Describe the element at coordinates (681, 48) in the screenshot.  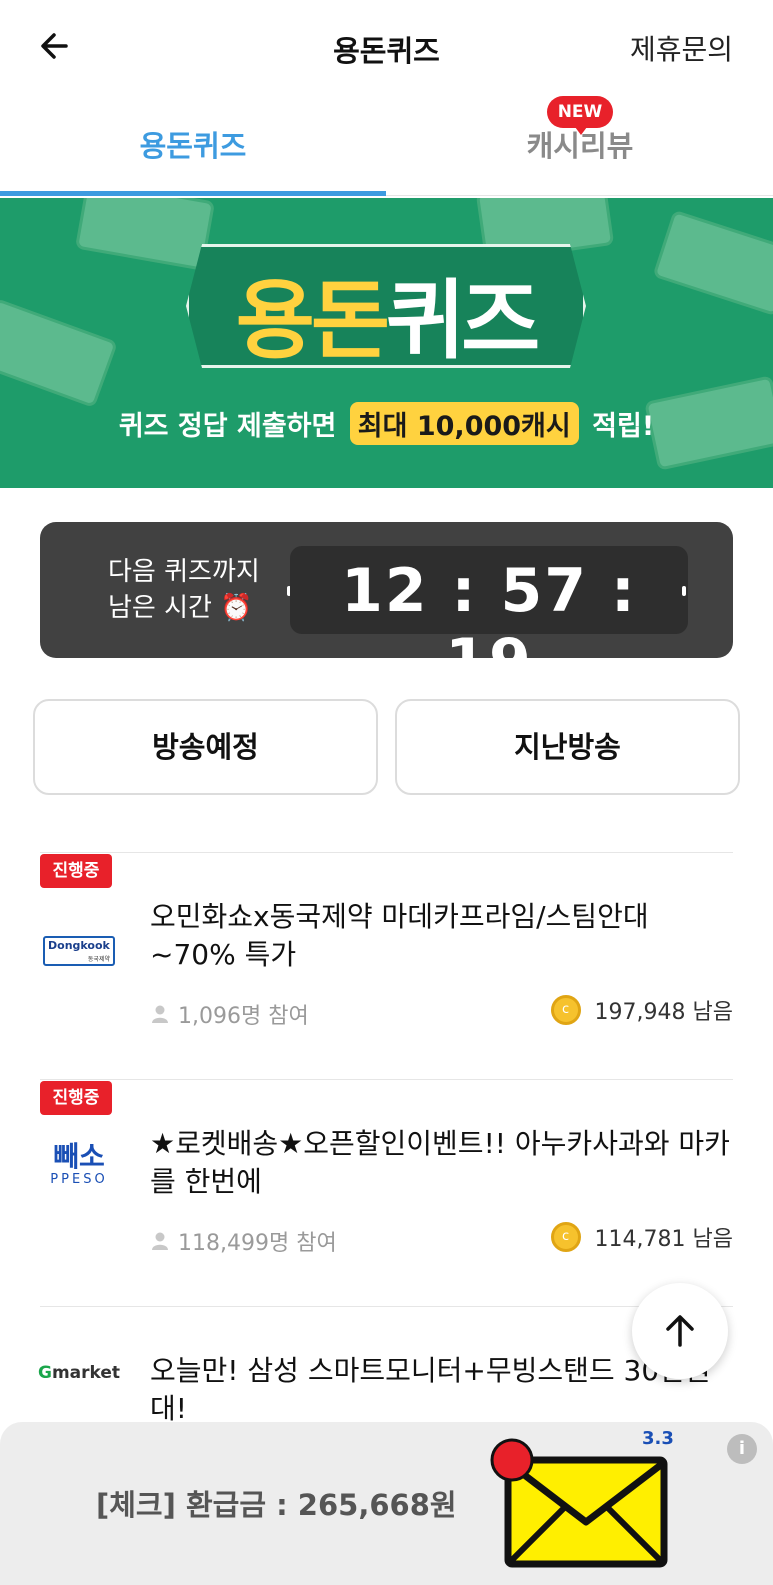
I see `partner-inquiry-link: 제휴문의` at that location.